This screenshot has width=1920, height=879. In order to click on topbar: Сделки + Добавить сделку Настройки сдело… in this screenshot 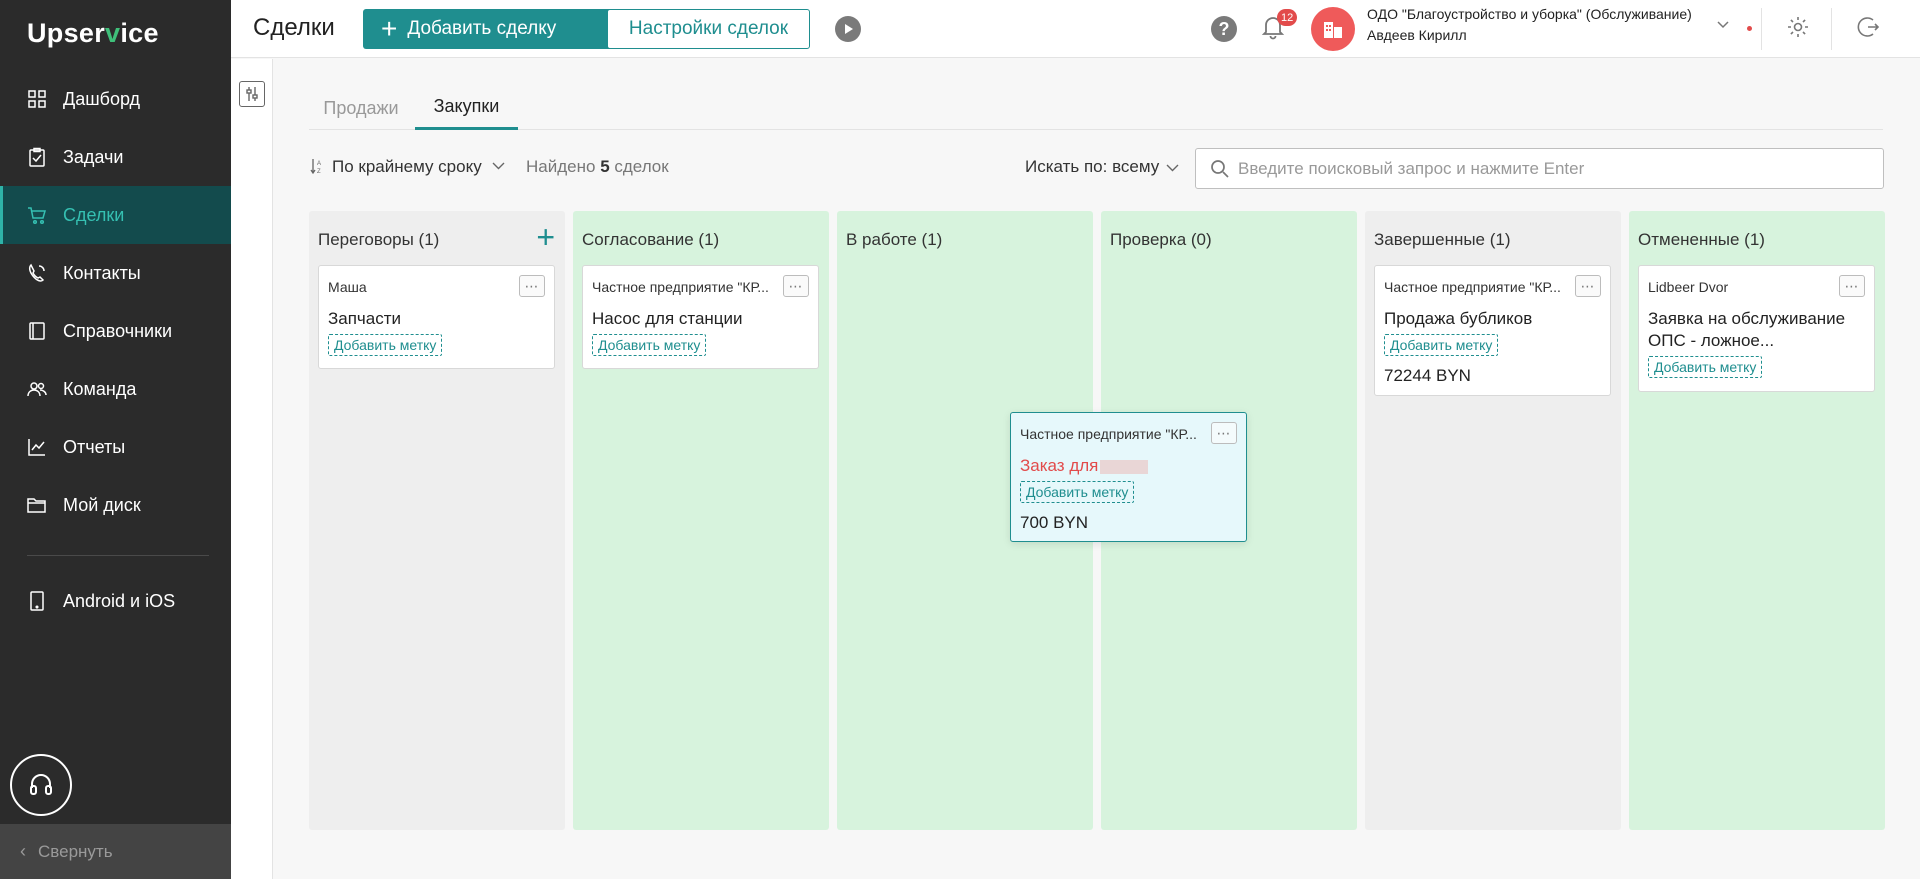, I will do `click(1075, 29)`.